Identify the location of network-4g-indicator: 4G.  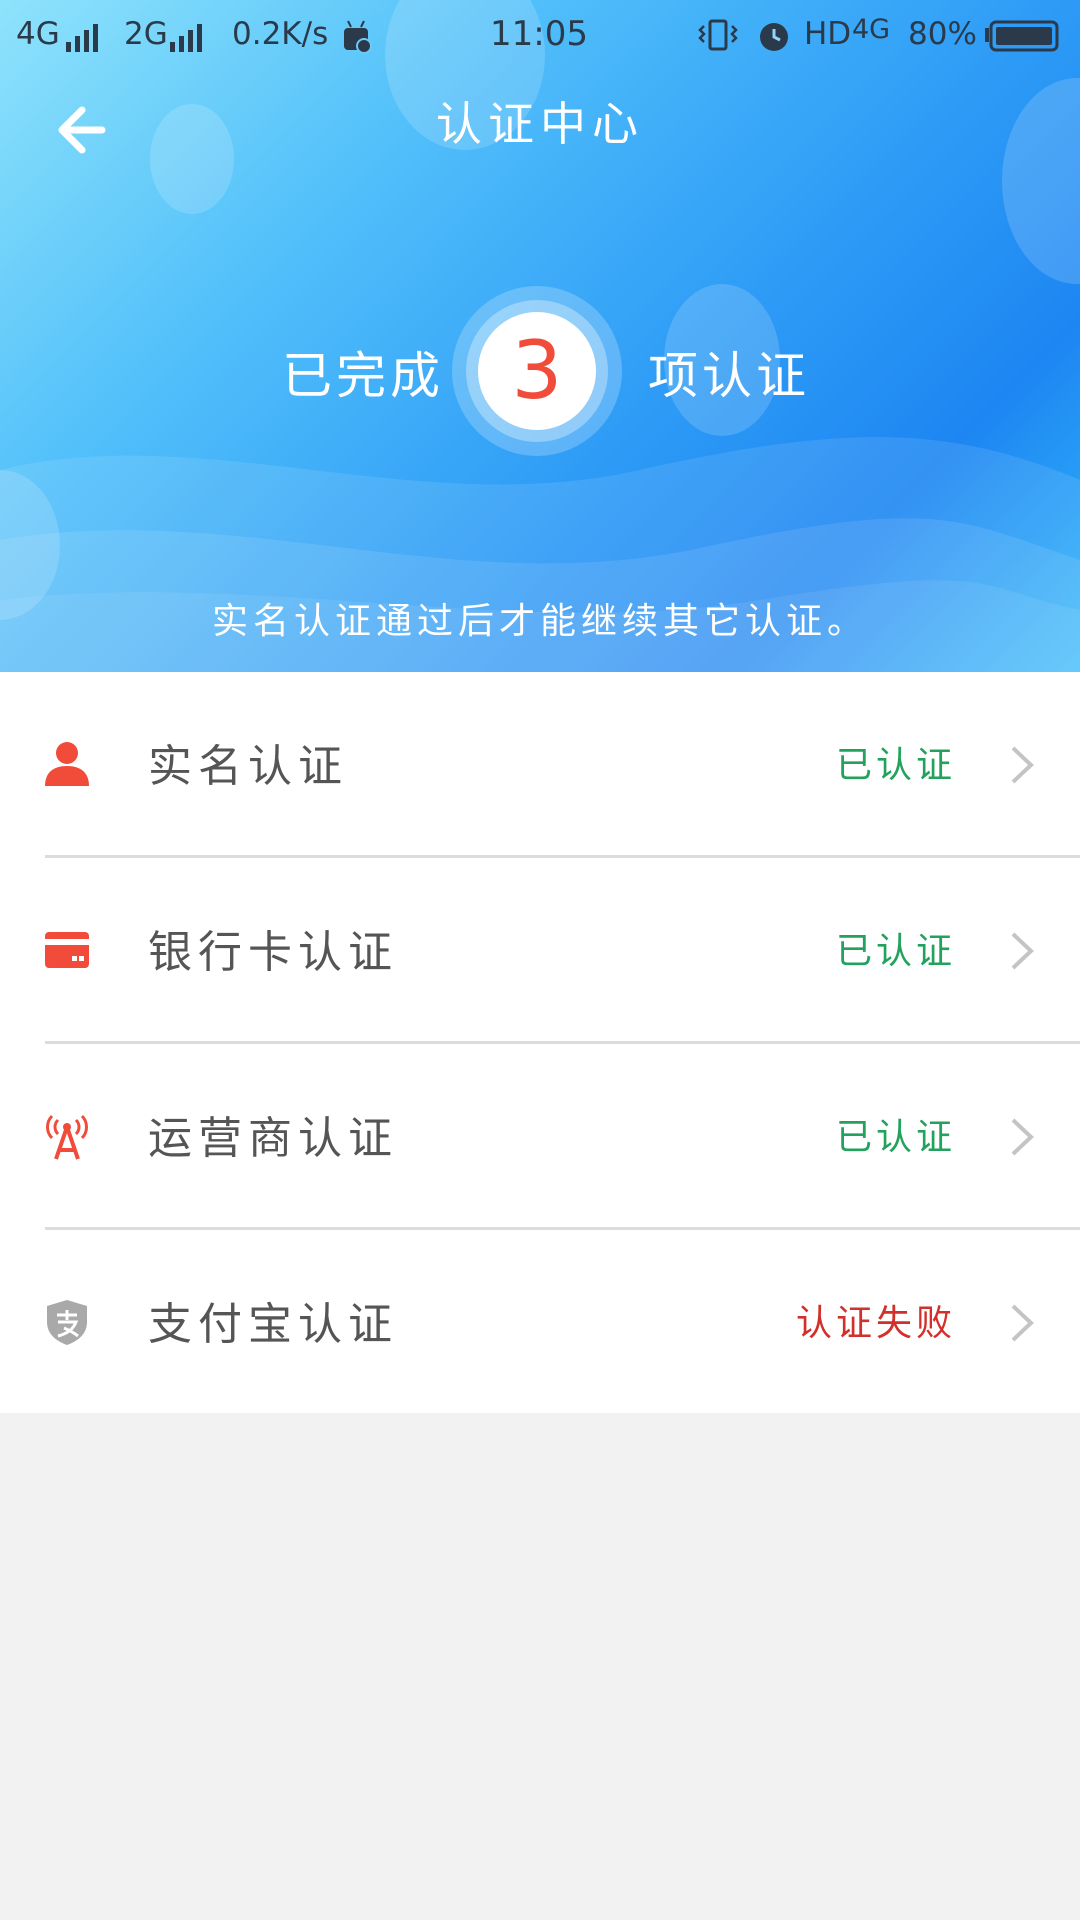
(871, 29).